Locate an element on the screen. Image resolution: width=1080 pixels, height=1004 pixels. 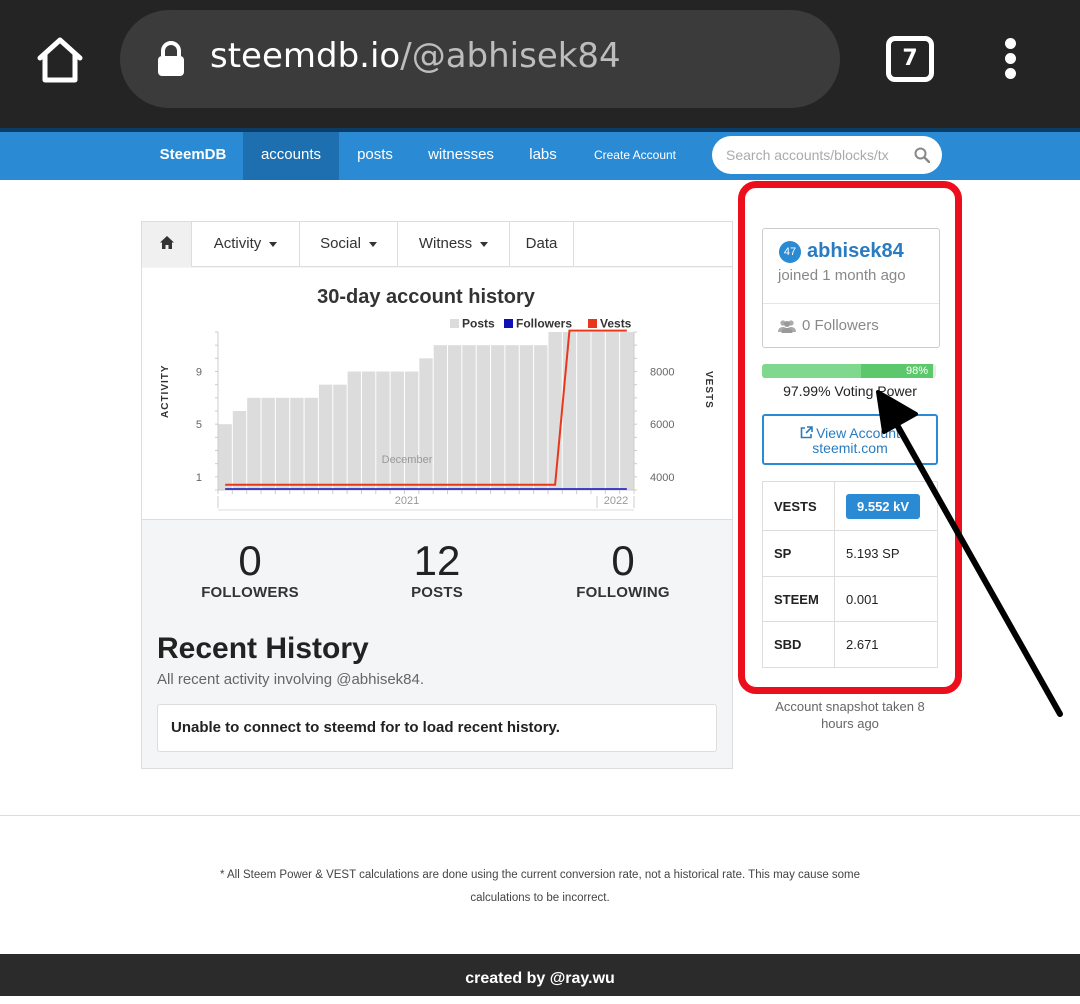
url-path: /@abhisek84 is located at coordinates (510, 56).